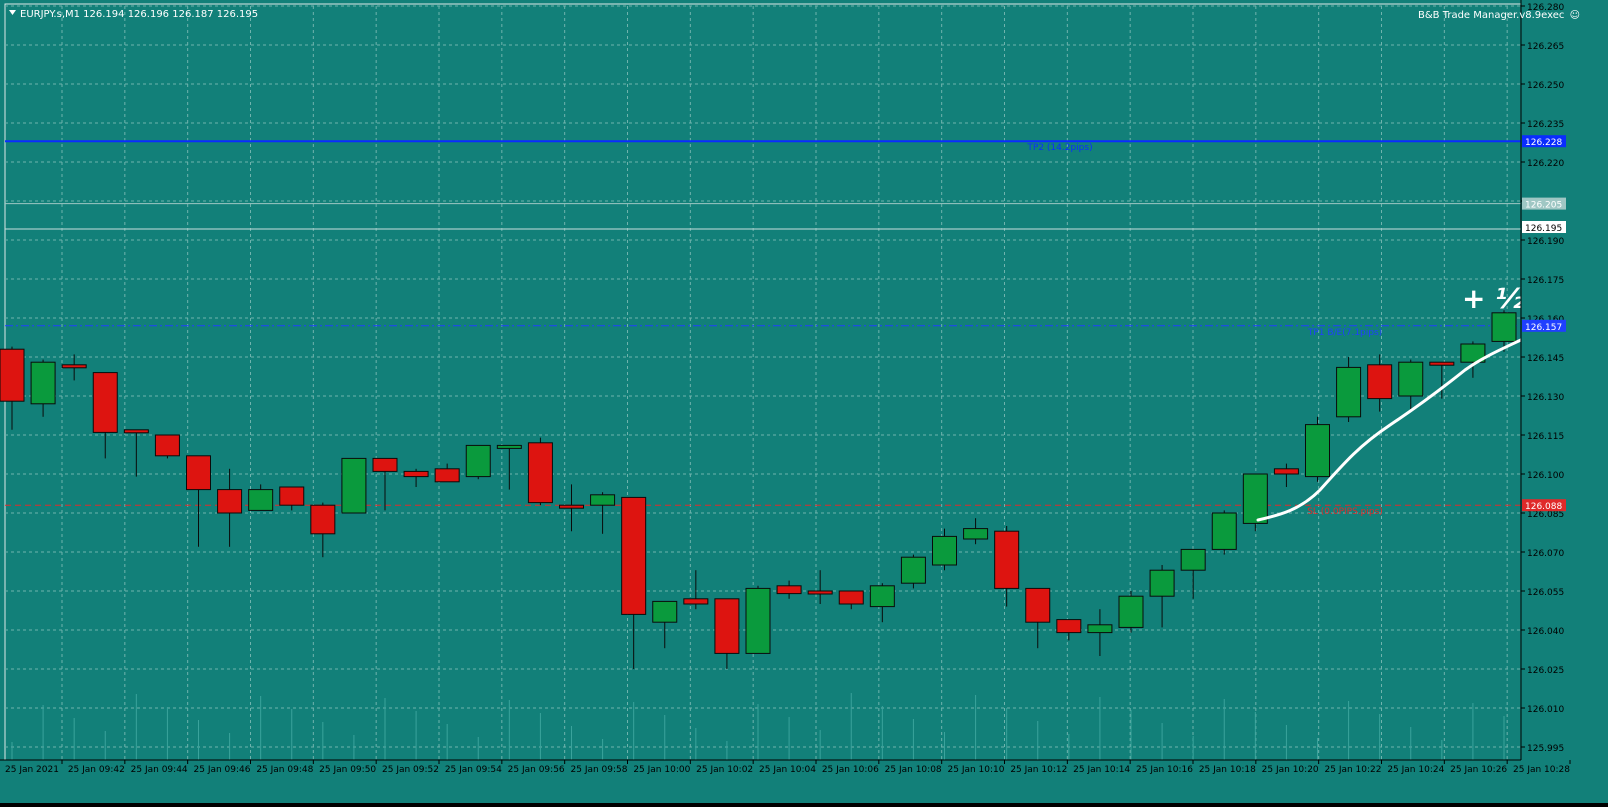 This screenshot has width=1608, height=807. What do you see at coordinates (1164, 770) in the screenshot?
I see `x-tick-label: 25 Jan 10:16` at bounding box center [1164, 770].